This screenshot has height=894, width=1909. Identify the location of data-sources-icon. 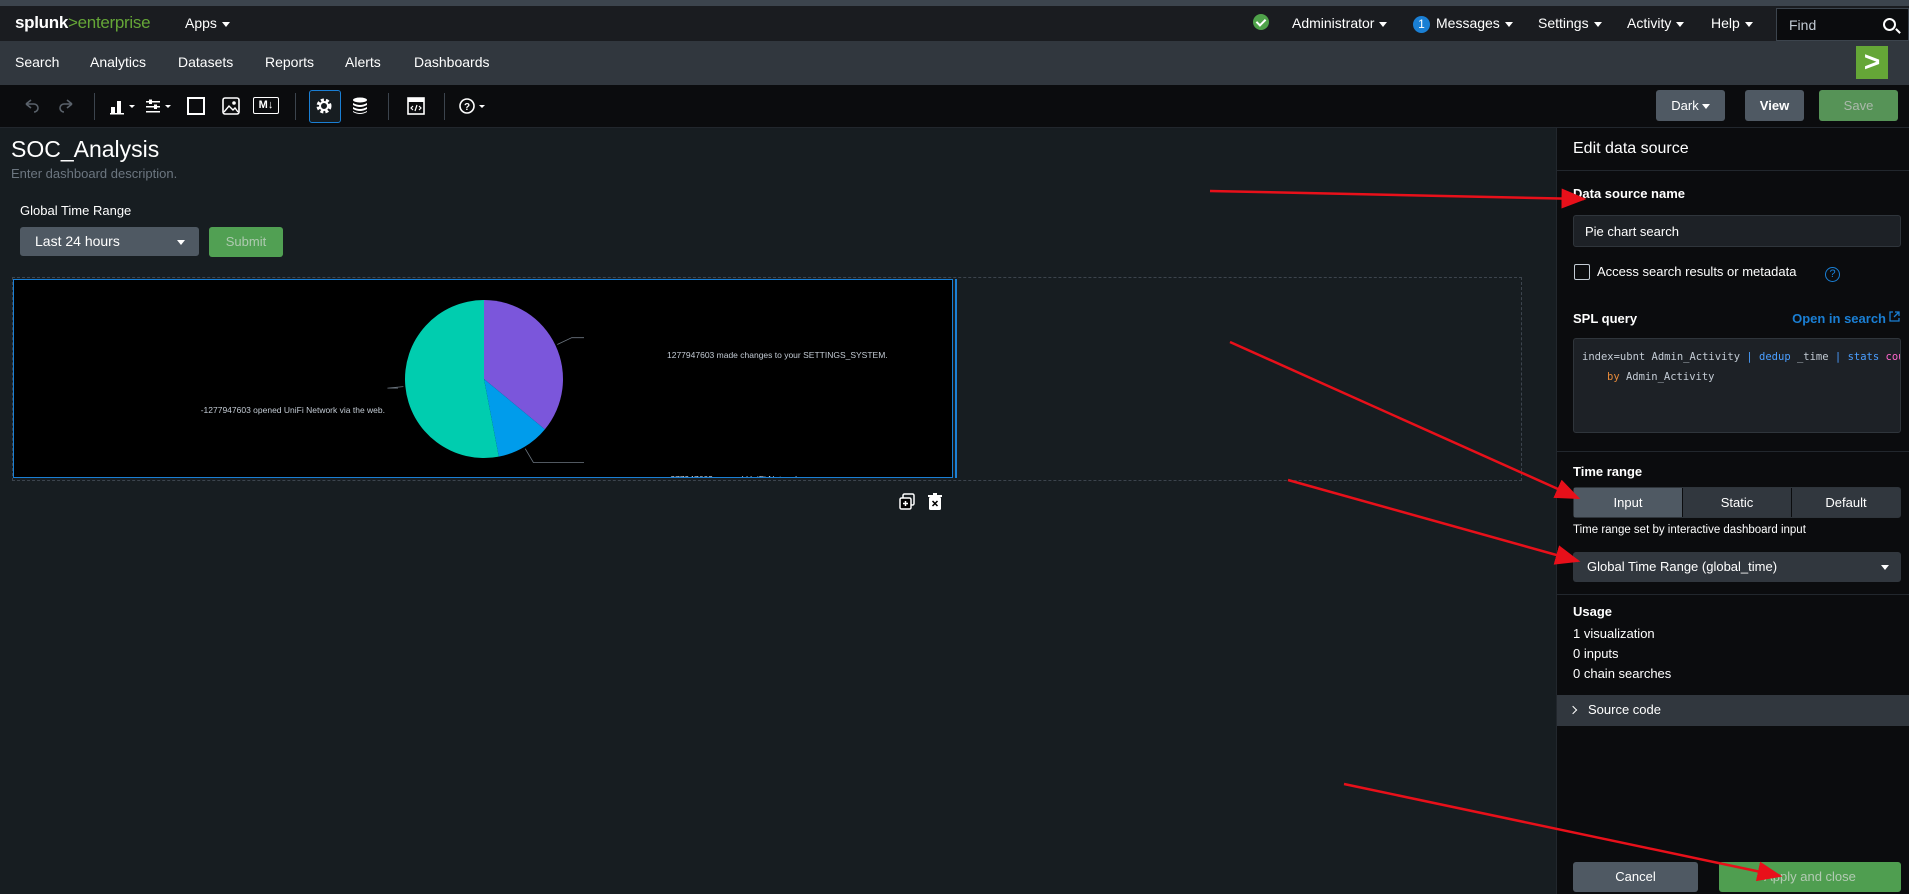
(360, 106).